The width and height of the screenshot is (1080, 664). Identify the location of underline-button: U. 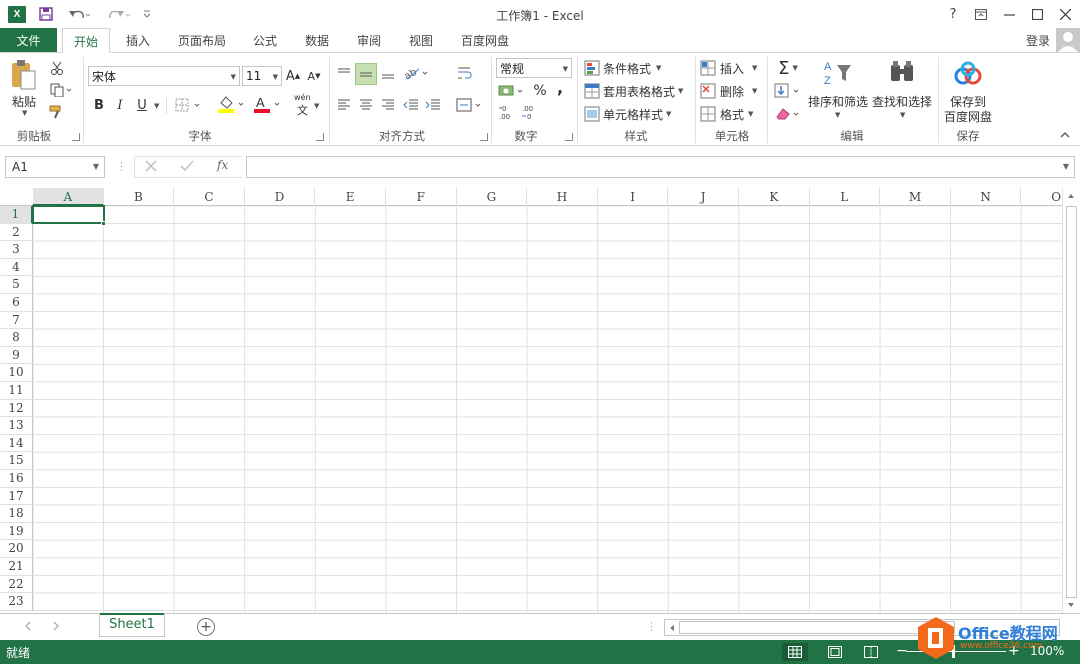
(142, 105).